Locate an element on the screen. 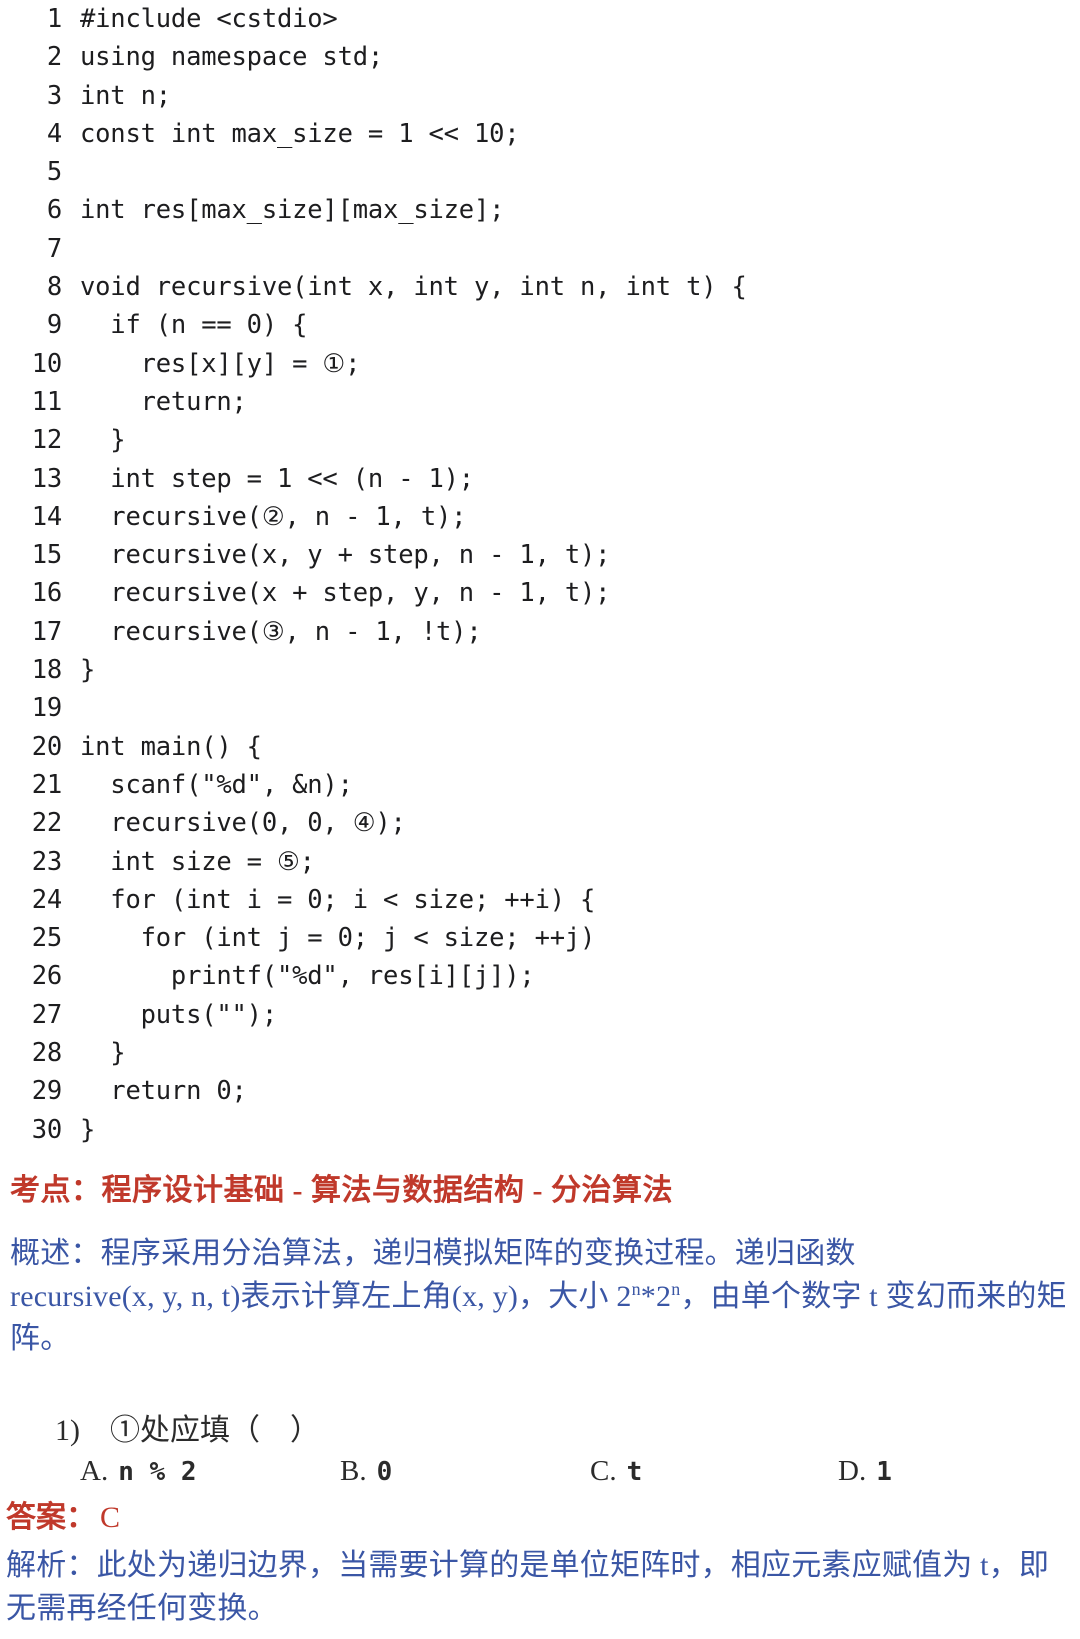 The height and width of the screenshot is (1639, 1080). code-text: for (int i = 0; i < size; ++i) { is located at coordinates (338, 899).